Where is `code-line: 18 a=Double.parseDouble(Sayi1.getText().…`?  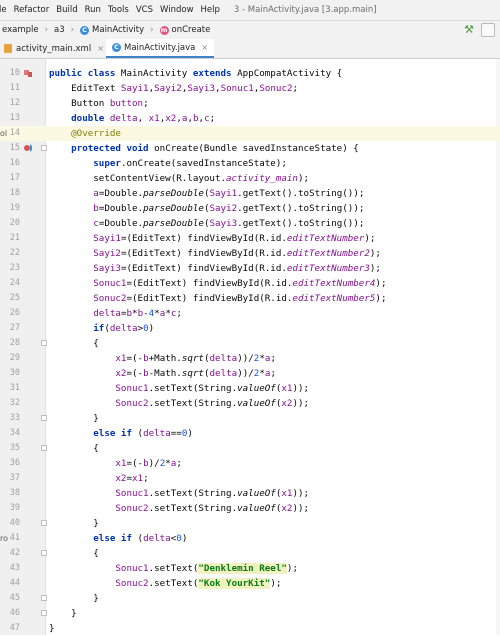
code-line: 18 a=Double.parseDouble(Sayi1.getText().… is located at coordinates (250, 193).